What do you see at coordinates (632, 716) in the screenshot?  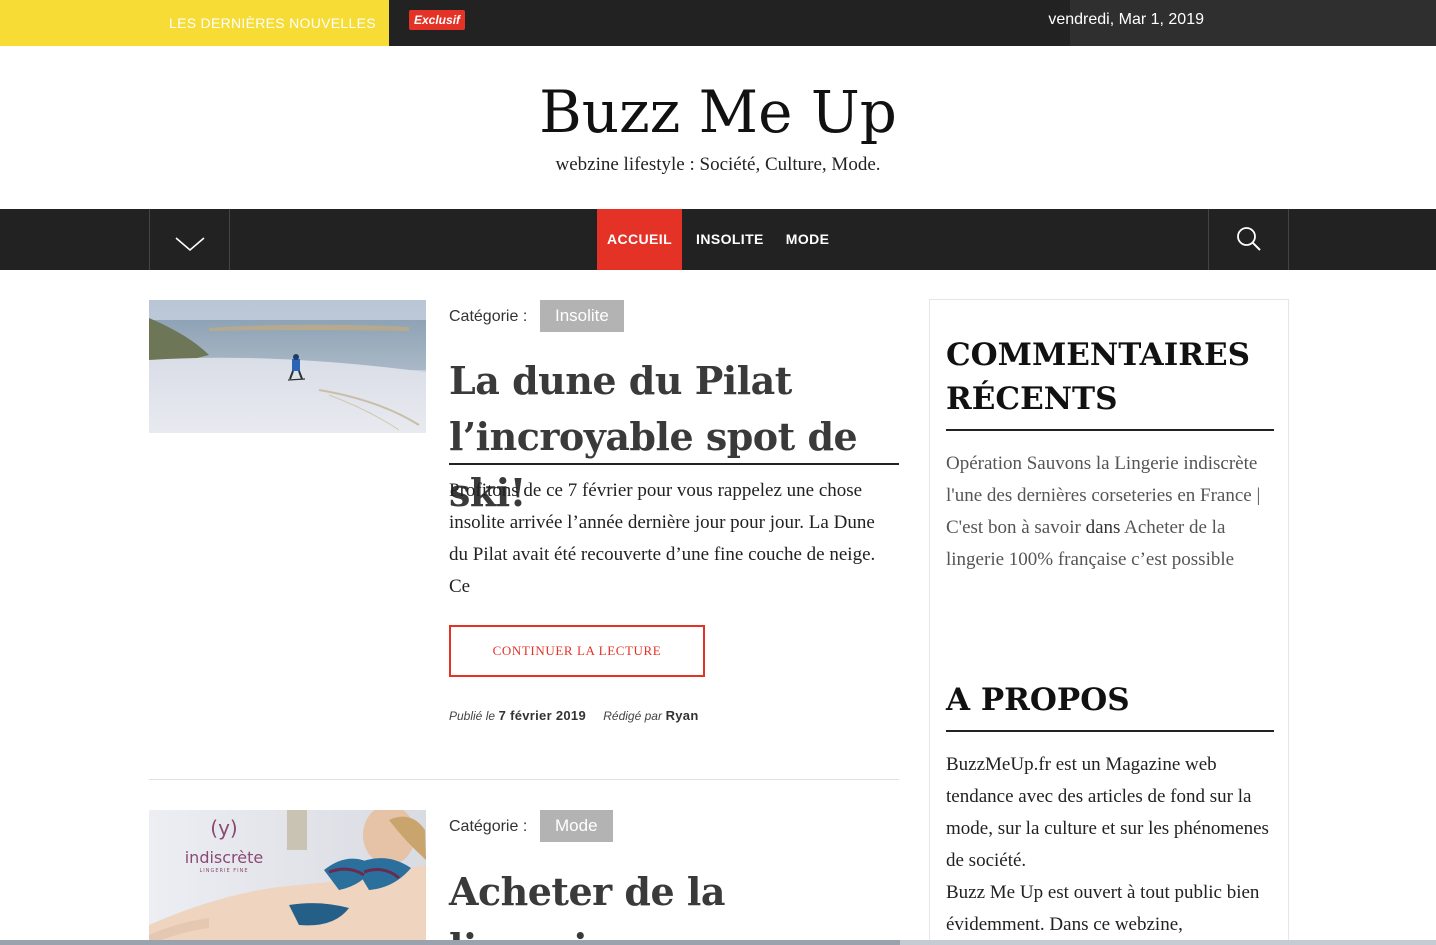 I see `author-label: Rédigé par` at bounding box center [632, 716].